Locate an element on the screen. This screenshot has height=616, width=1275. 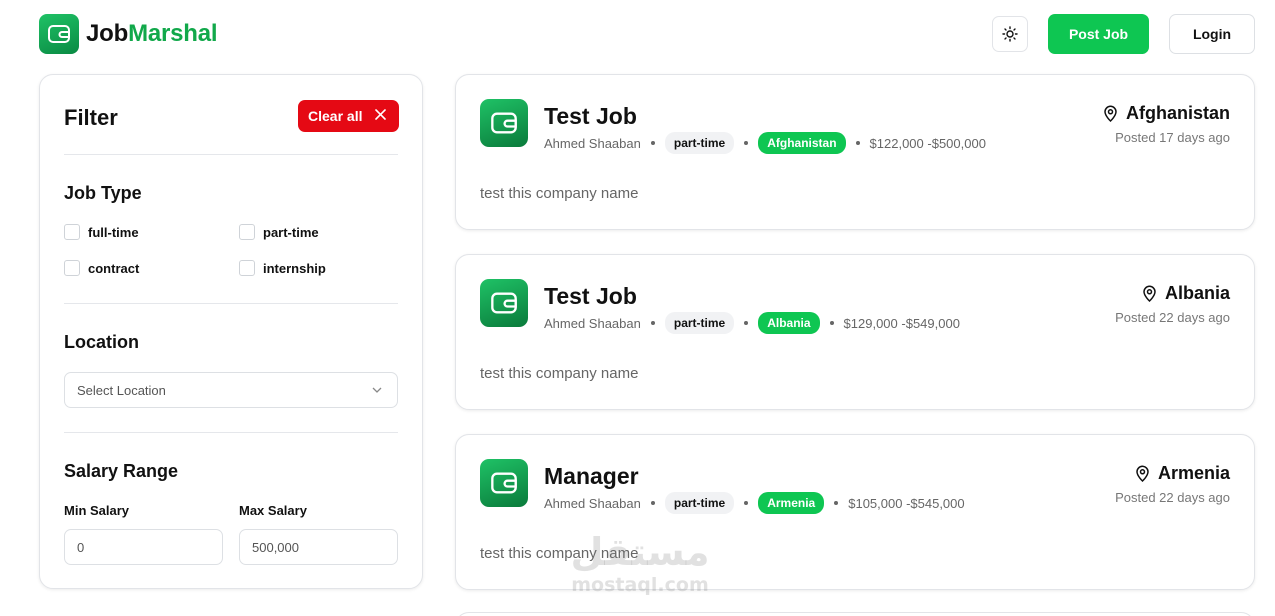
checkbox-internship: internship is located at coordinates (282, 268).